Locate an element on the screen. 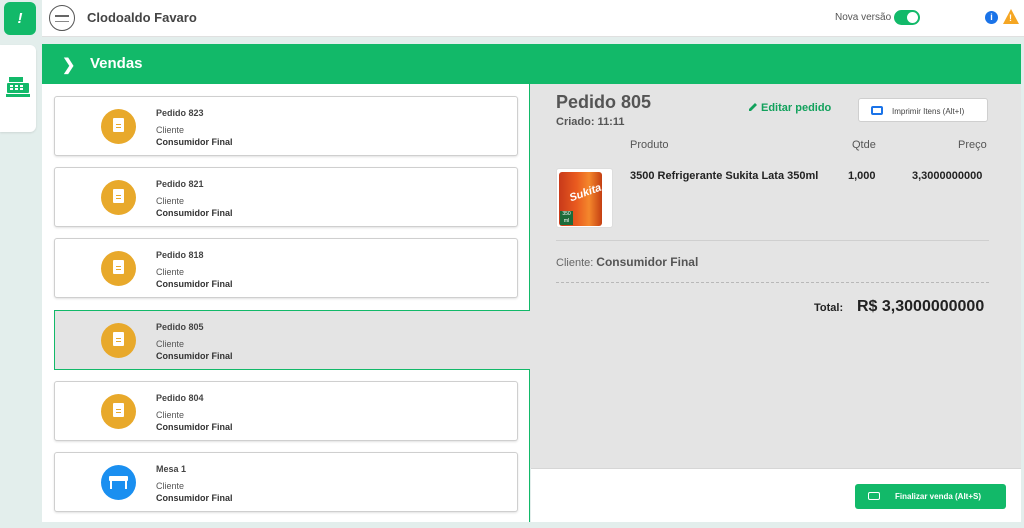  product-image-brand: Sukita is located at coordinates (585, 193).